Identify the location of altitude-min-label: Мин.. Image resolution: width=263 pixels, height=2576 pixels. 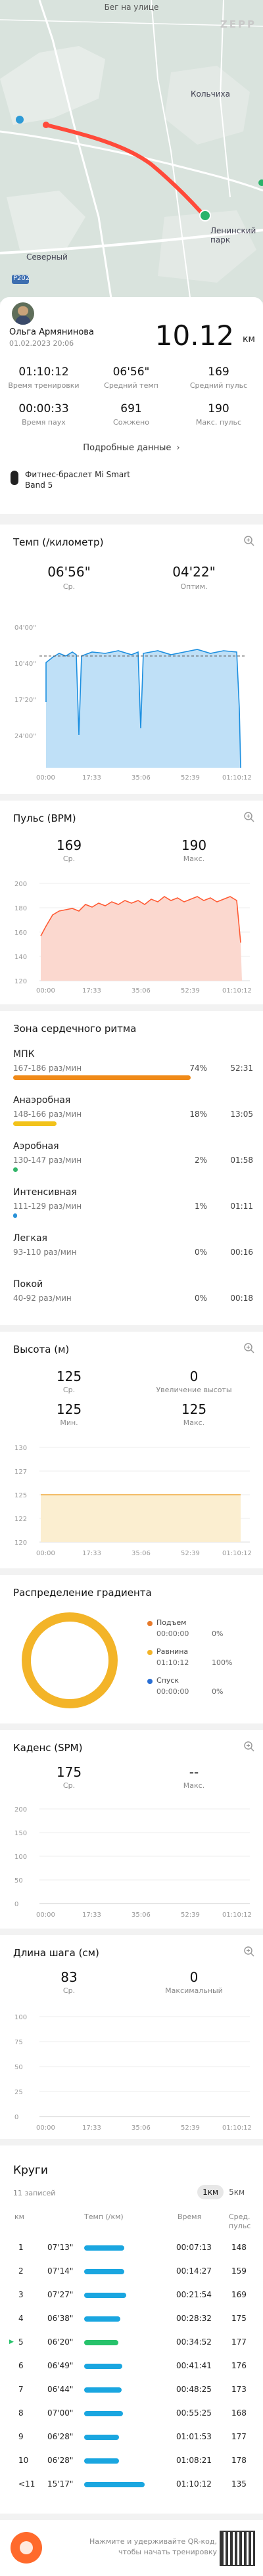
(69, 1422).